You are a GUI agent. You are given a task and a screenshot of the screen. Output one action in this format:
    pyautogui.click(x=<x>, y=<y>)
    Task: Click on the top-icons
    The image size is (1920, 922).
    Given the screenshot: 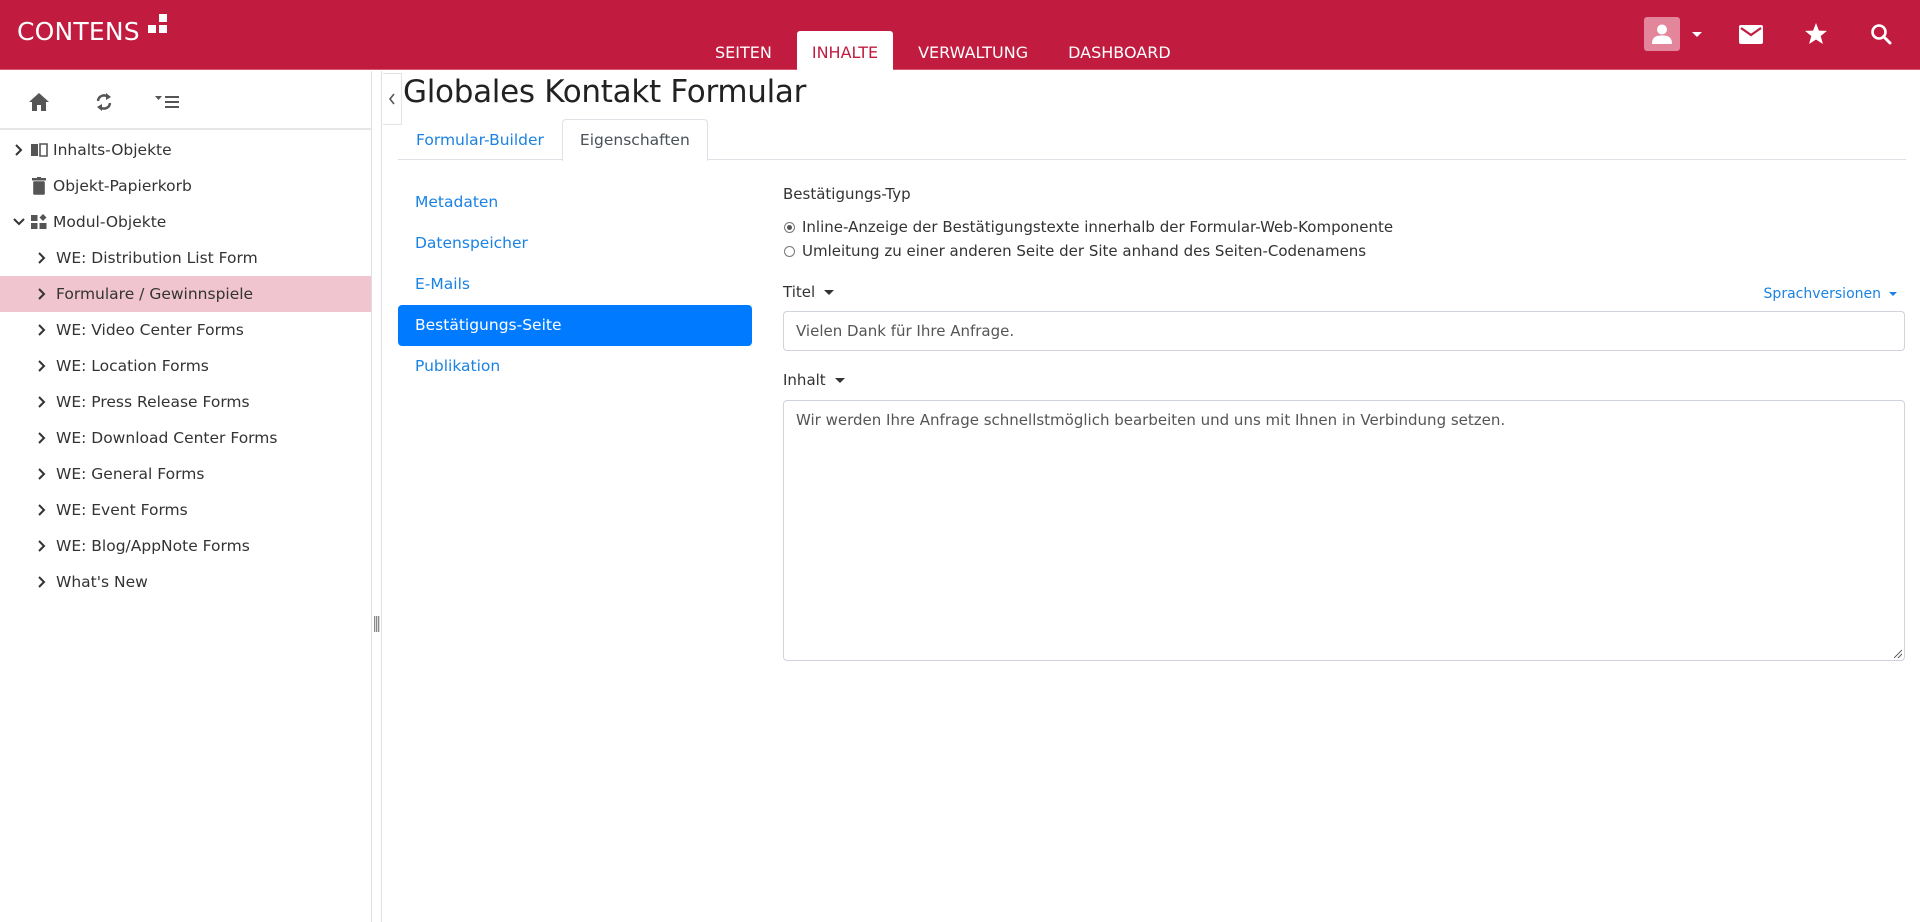 What is the action you would take?
    pyautogui.click(x=1782, y=34)
    